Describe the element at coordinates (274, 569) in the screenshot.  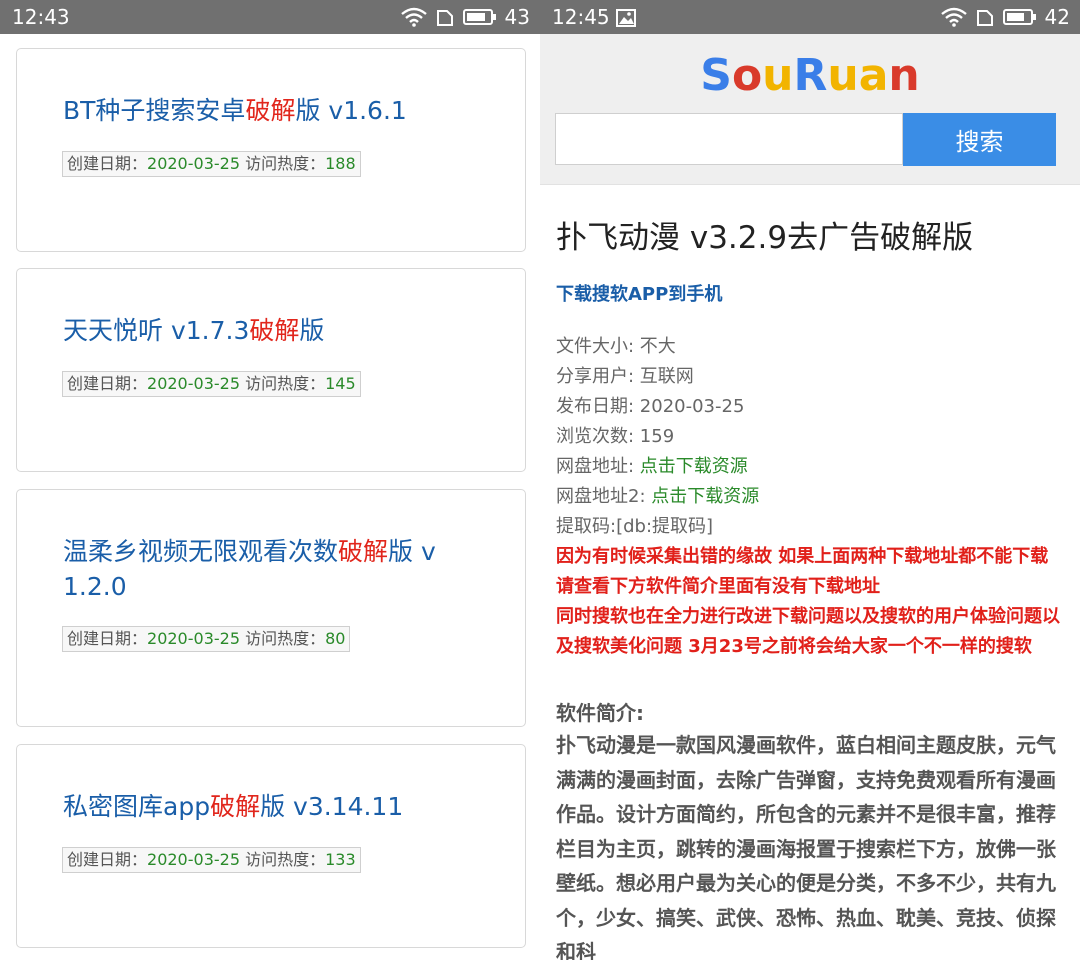
I see `item-title: 温柔乡视频无限观看次数破解版 v 1.2.0` at that location.